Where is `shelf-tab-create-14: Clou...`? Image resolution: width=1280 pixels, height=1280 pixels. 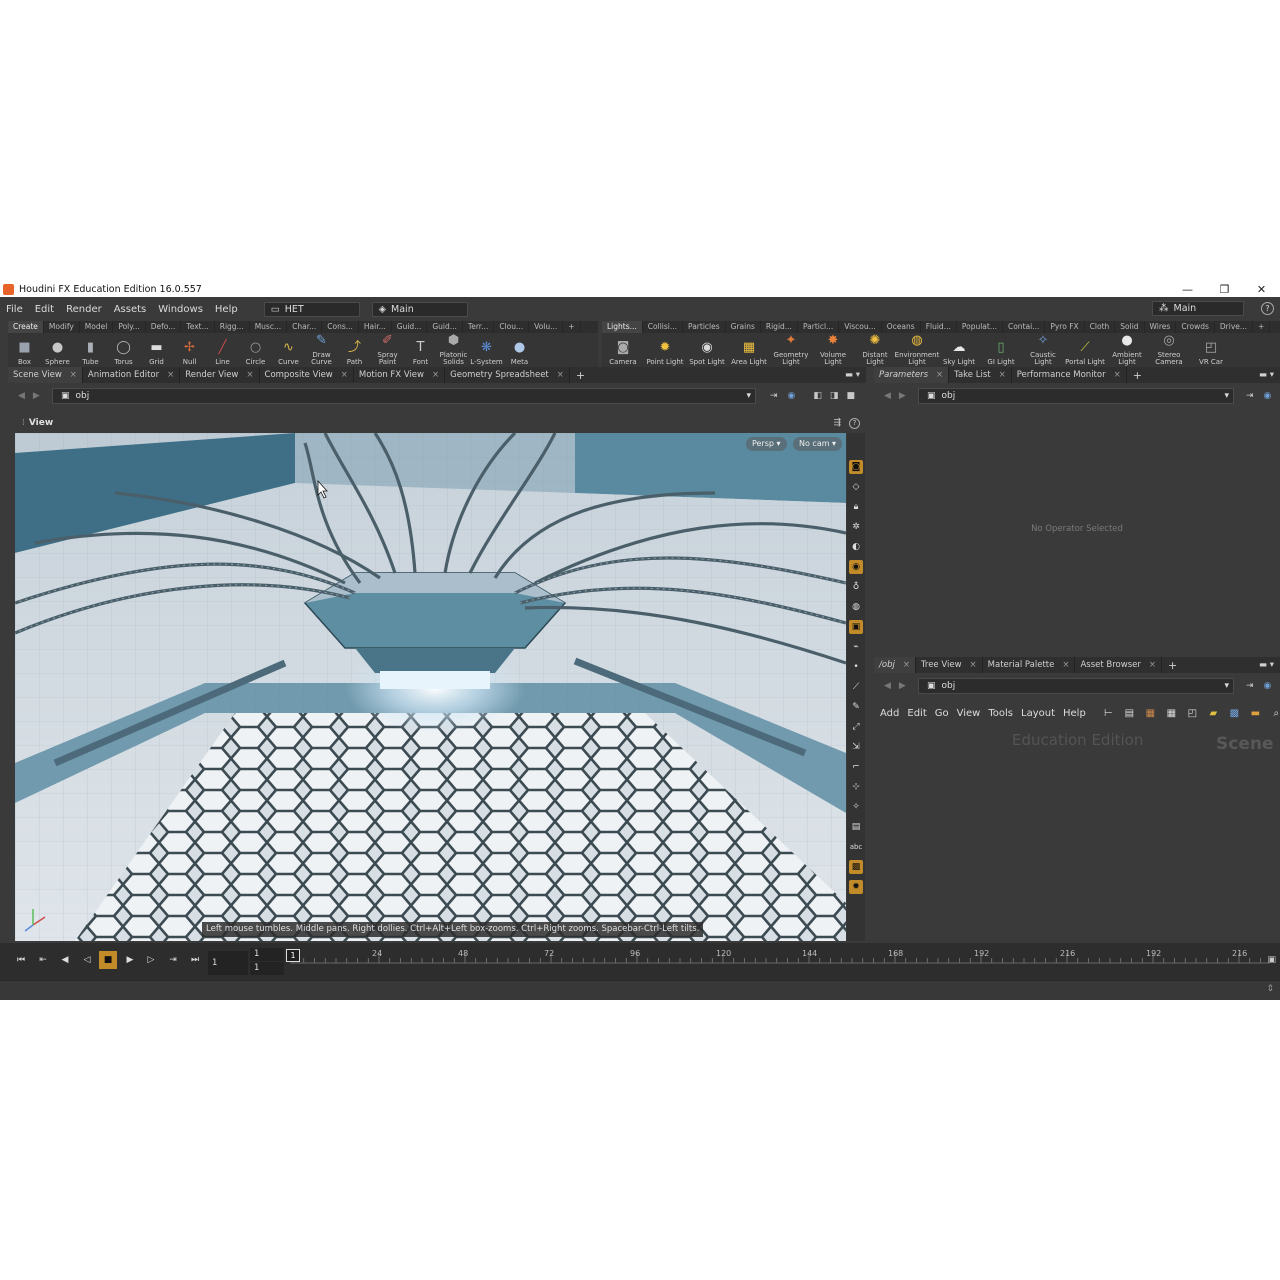
shelf-tab-create-14: Clou... is located at coordinates (512, 327).